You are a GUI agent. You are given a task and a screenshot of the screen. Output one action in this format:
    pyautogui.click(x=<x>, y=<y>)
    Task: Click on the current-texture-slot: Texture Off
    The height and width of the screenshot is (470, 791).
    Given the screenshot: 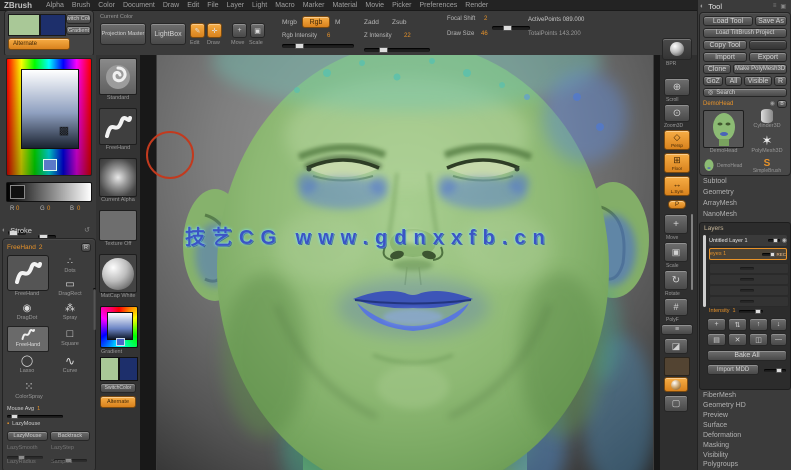 What is the action you would take?
    pyautogui.click(x=118, y=230)
    